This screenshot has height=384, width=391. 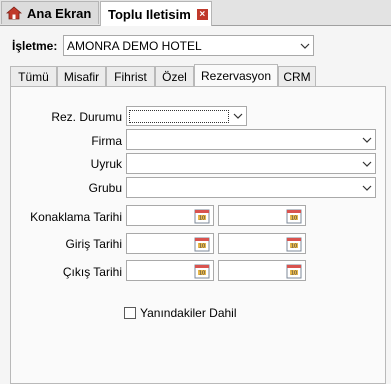 I want to click on konaklama-tarihi-from-field: 10, so click(x=170, y=215).